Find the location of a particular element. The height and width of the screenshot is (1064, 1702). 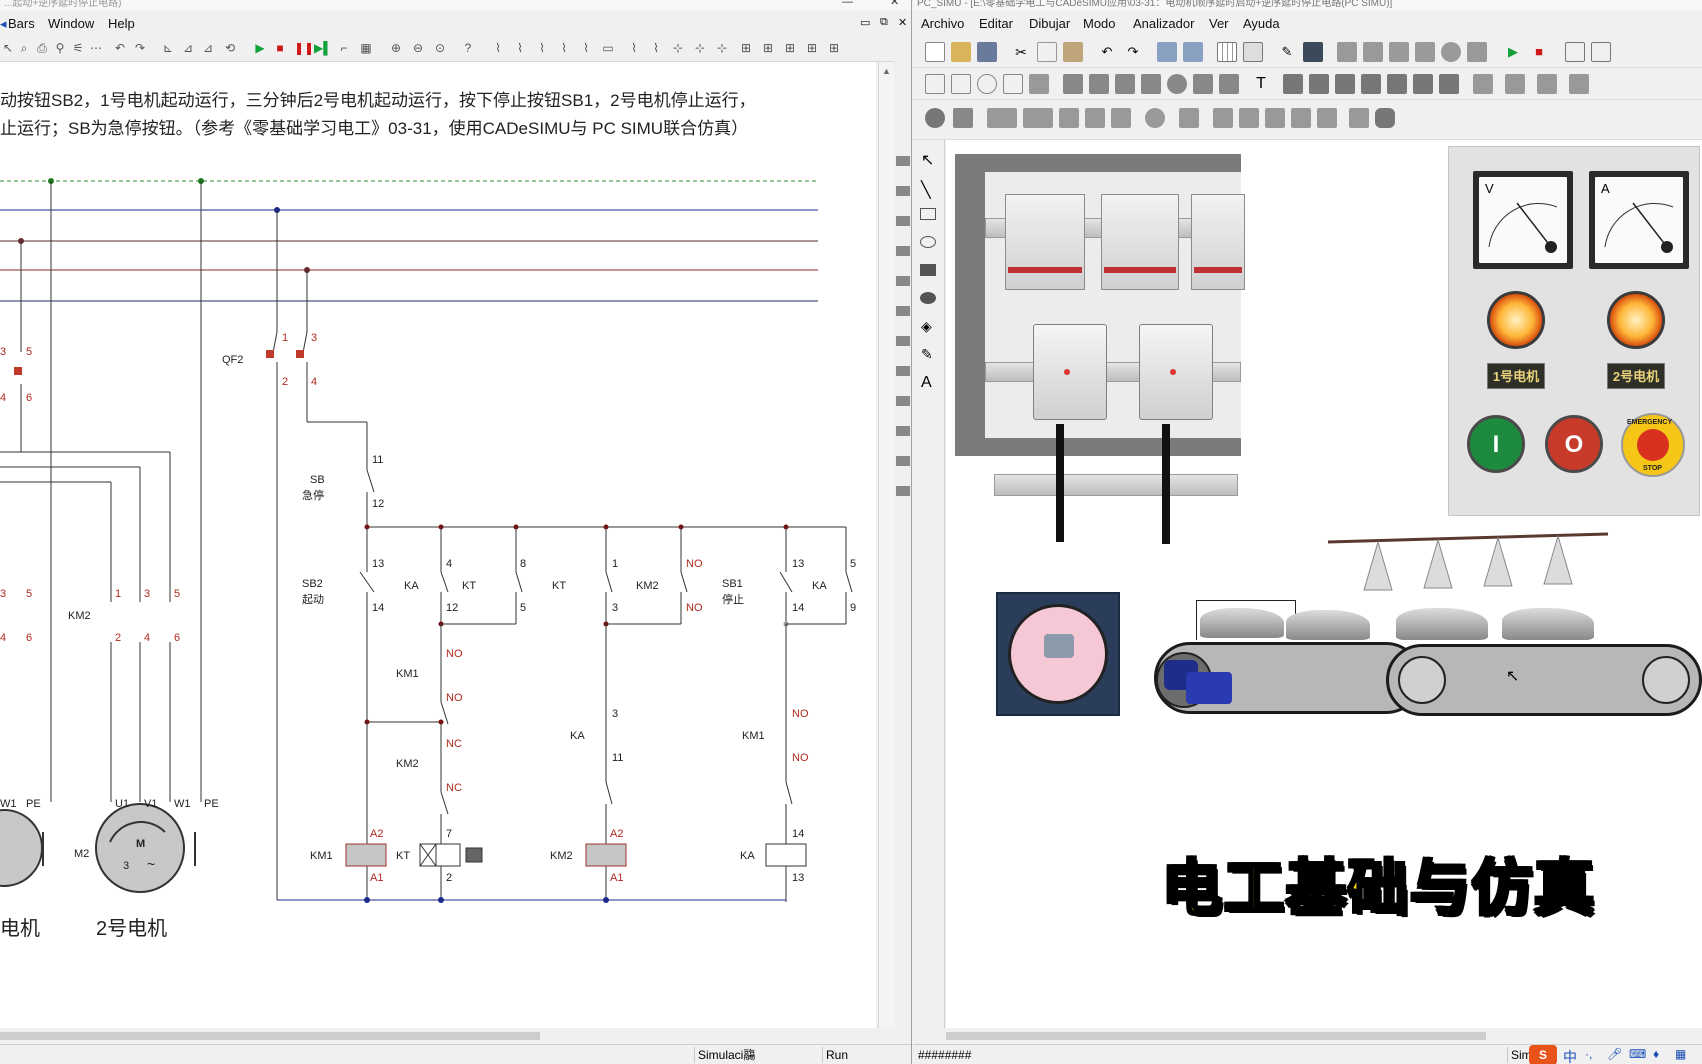

draw-icon: ⌐ is located at coordinates (344, 48).